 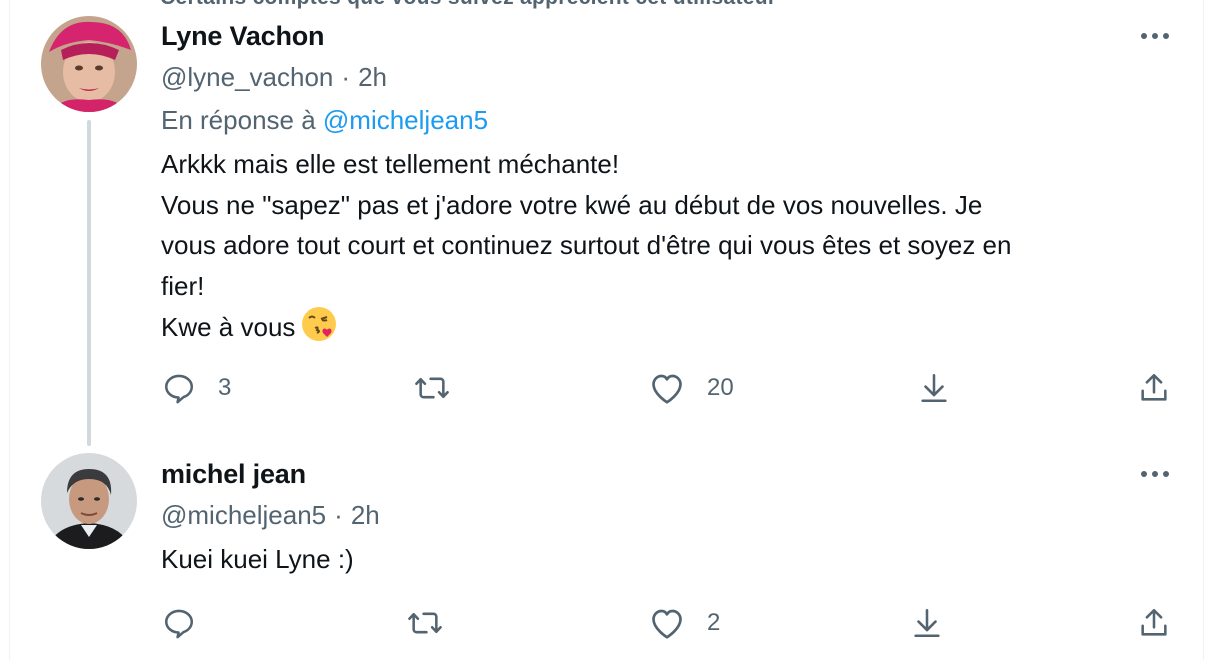 I want to click on person-icon, so click(x=116, y=3).